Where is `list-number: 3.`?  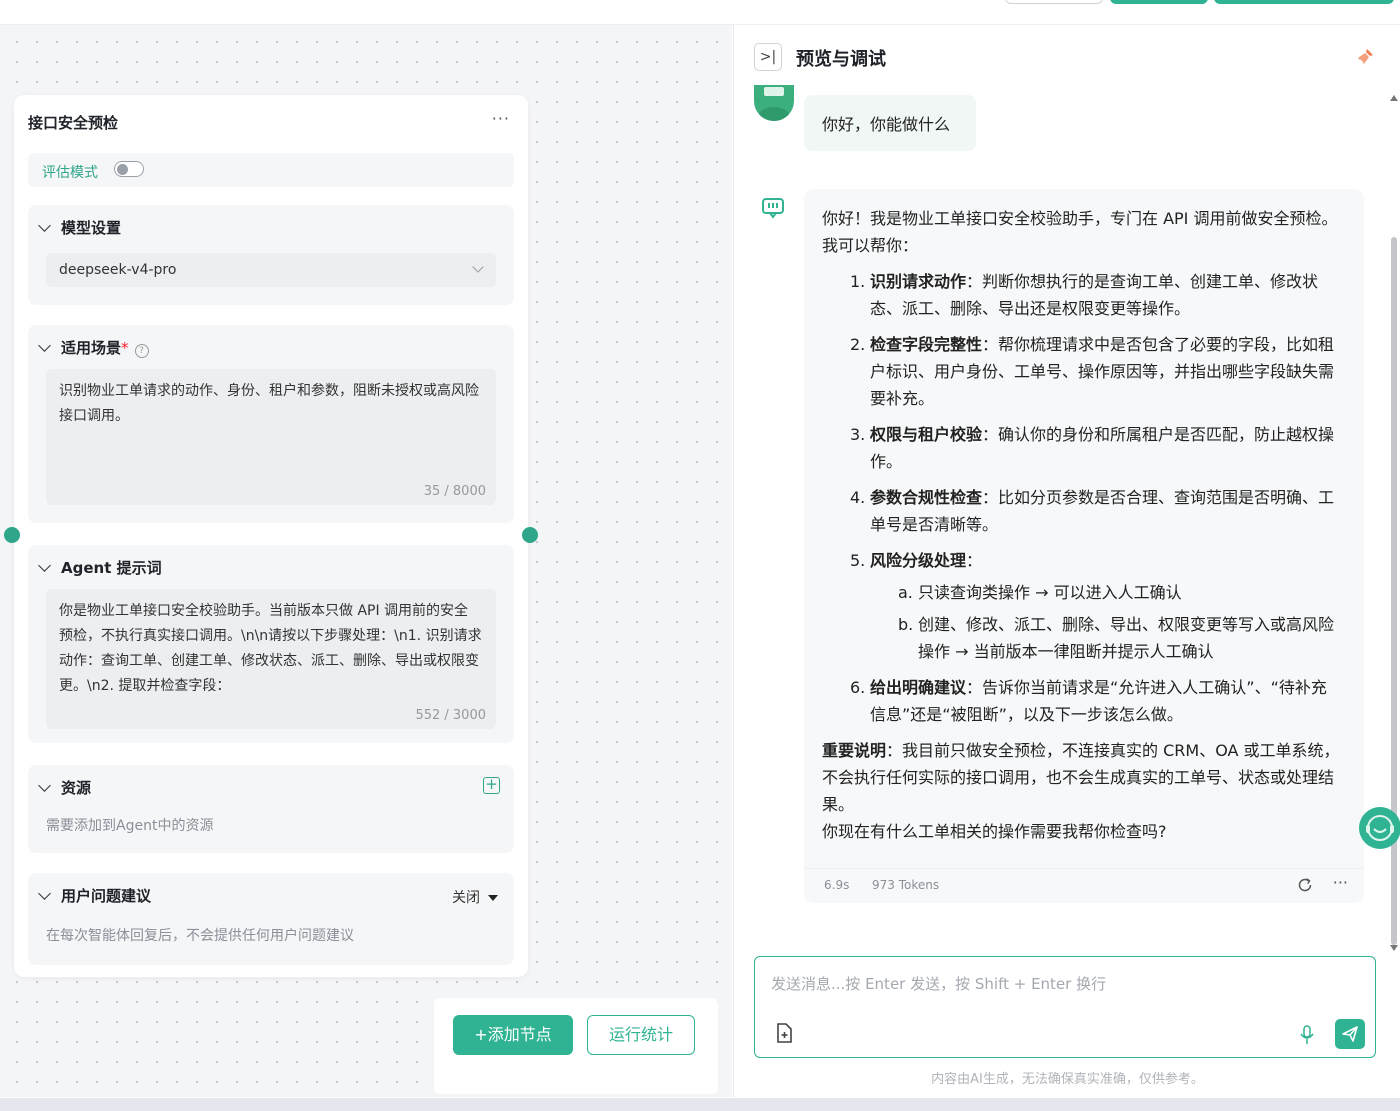 list-number: 3. is located at coordinates (858, 434).